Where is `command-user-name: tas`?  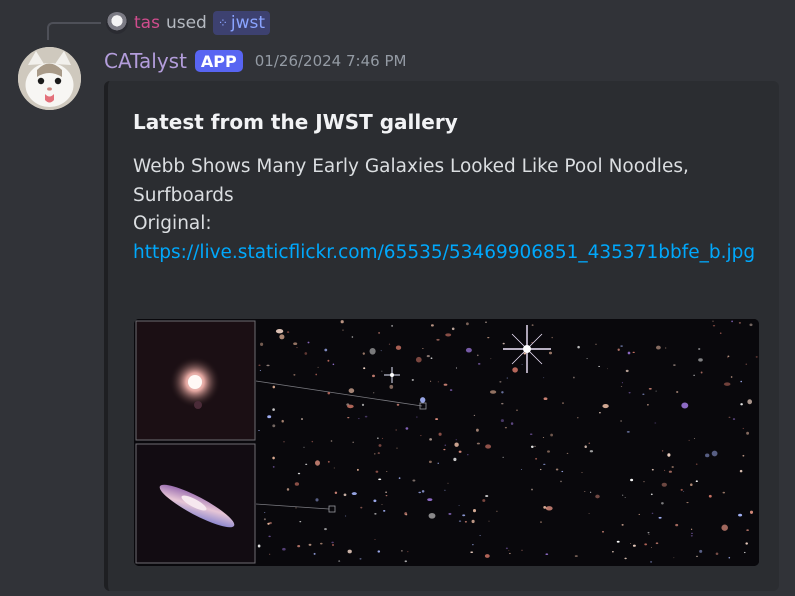 command-user-name: tas is located at coordinates (147, 23).